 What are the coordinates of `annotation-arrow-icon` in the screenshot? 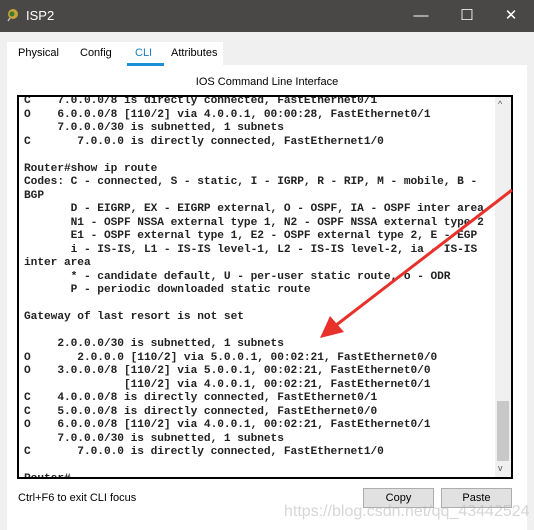 It's located at (416, 263).